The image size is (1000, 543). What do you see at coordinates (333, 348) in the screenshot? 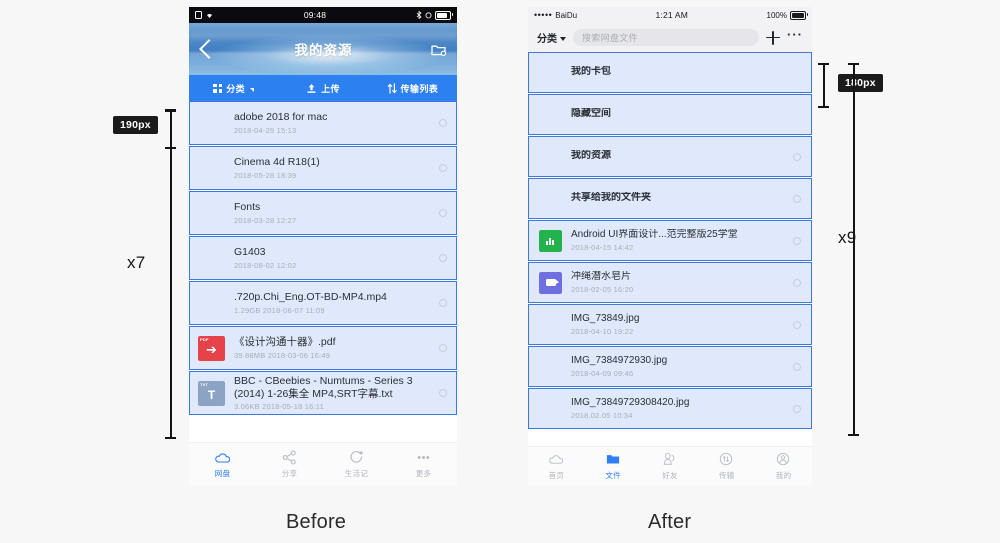
I see `file-meta: 《设计沟通十器》.pdf 39.88MB 2018-03-06 16:49` at bounding box center [333, 348].